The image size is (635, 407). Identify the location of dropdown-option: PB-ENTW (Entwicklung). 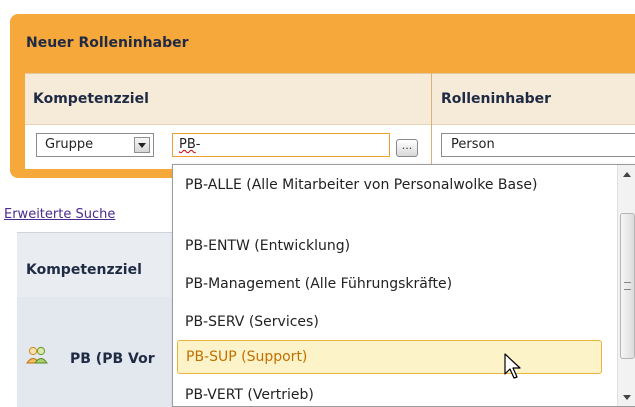
(389, 246).